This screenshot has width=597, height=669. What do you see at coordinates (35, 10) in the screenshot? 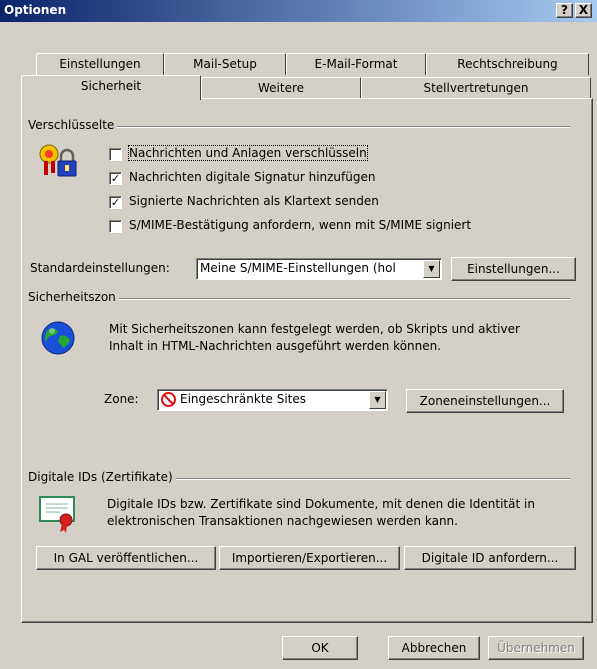
I see `window-title: Optionen` at bounding box center [35, 10].